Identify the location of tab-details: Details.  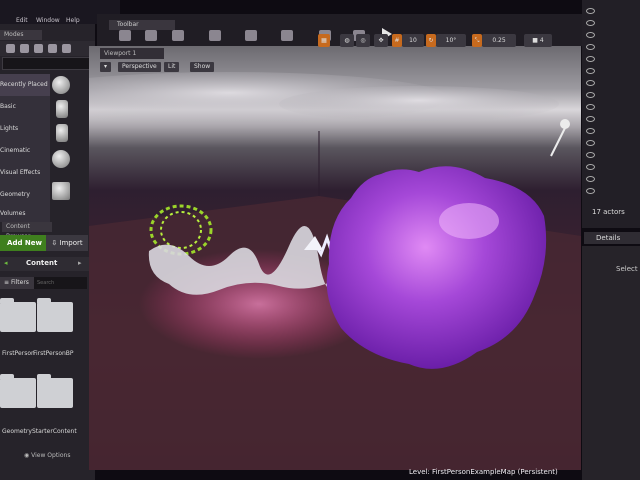
(612, 238).